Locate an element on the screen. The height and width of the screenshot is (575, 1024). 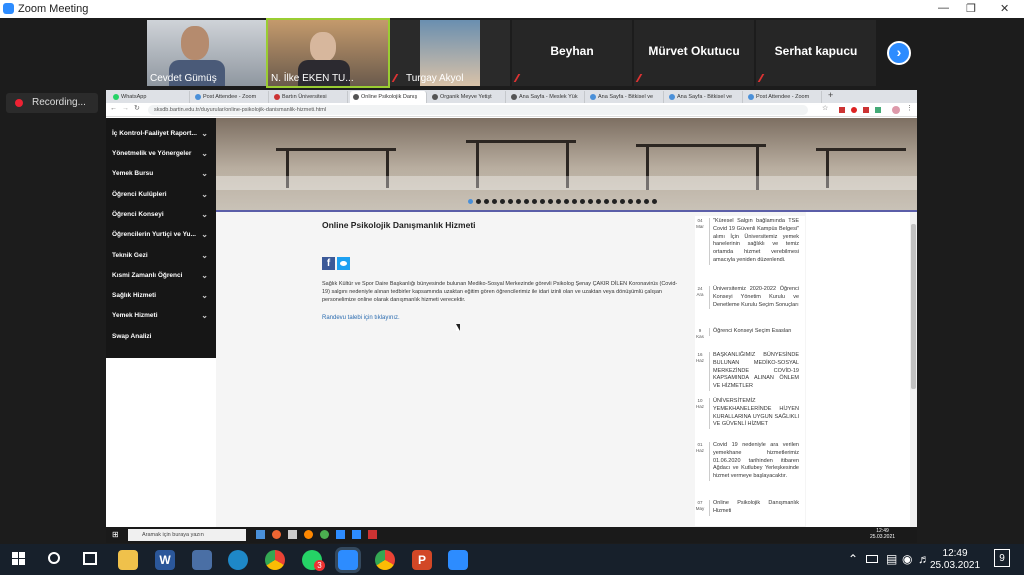
sidebar-item: Teknik Gezi ⌄ is located at coordinates (162, 261).